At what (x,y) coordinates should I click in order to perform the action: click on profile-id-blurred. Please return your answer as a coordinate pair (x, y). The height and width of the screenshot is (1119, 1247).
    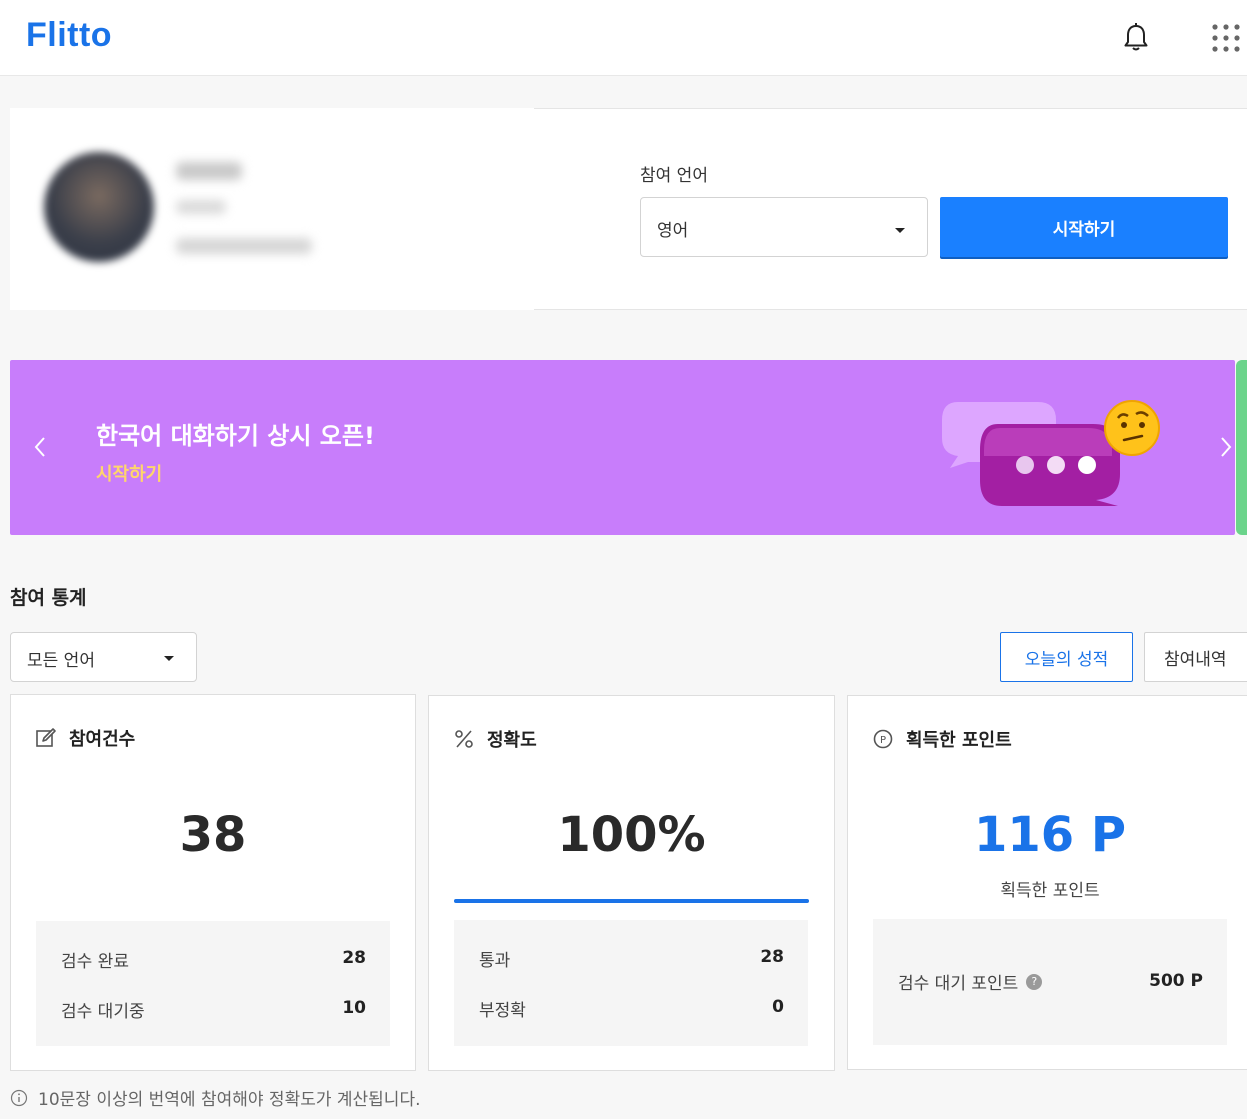
    Looking at the image, I should click on (201, 207).